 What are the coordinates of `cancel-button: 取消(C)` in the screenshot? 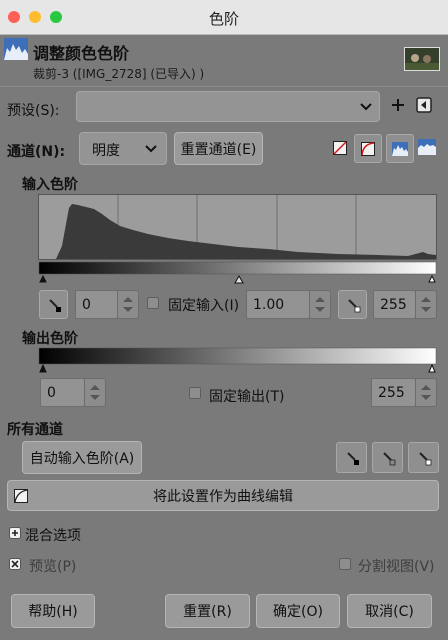 It's located at (389, 611).